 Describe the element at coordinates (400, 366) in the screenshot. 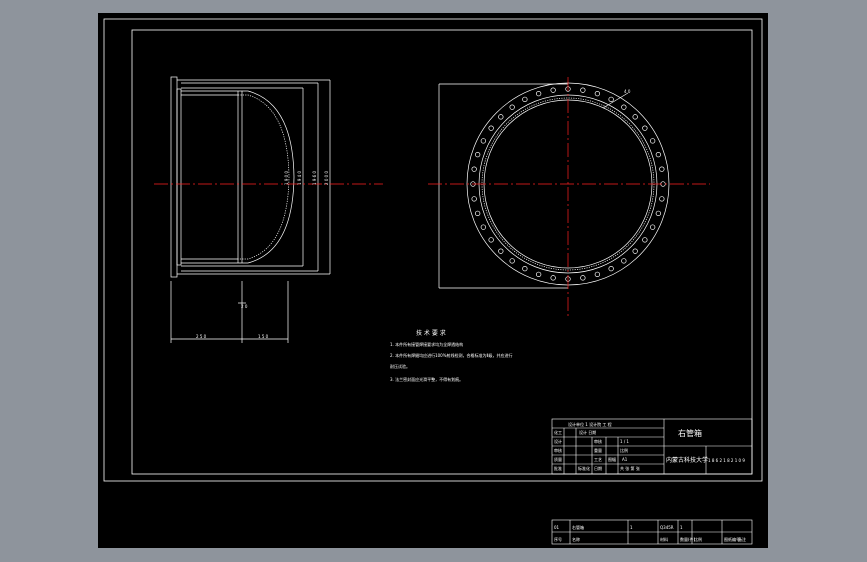

I see `tech-req-line3: 耐压试验。` at that location.